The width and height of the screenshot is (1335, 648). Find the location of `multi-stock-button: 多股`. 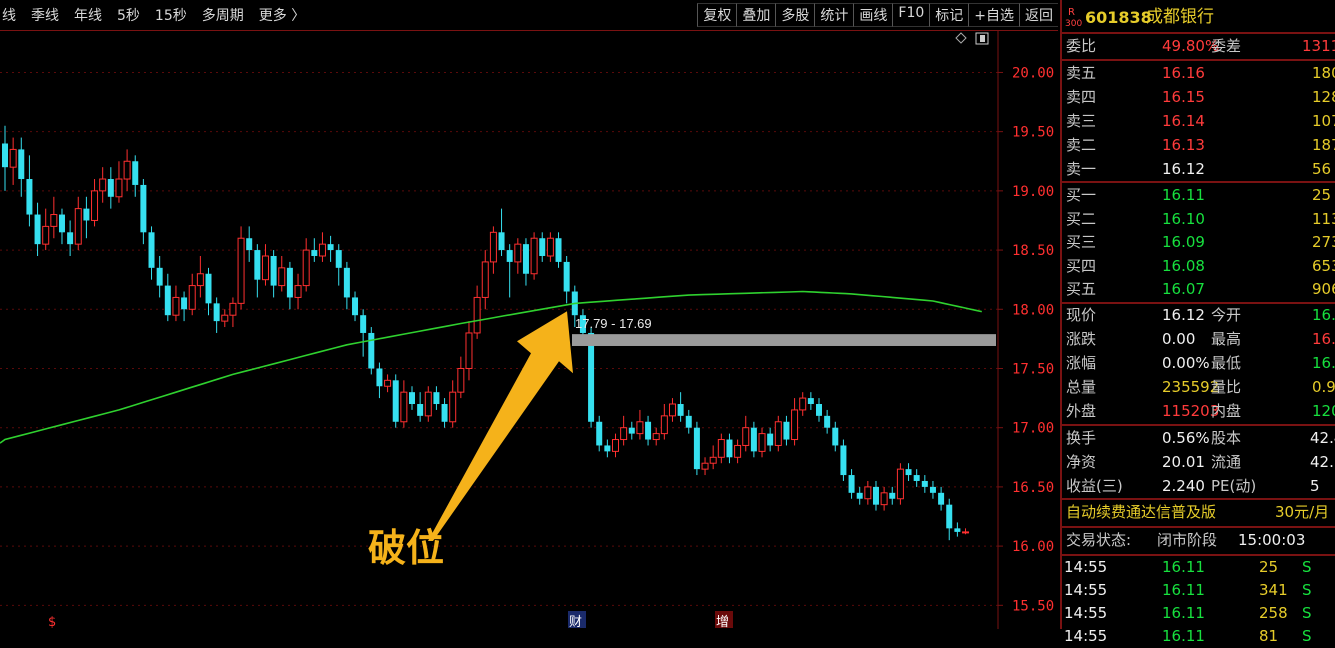

multi-stock-button: 多股 is located at coordinates (795, 15).